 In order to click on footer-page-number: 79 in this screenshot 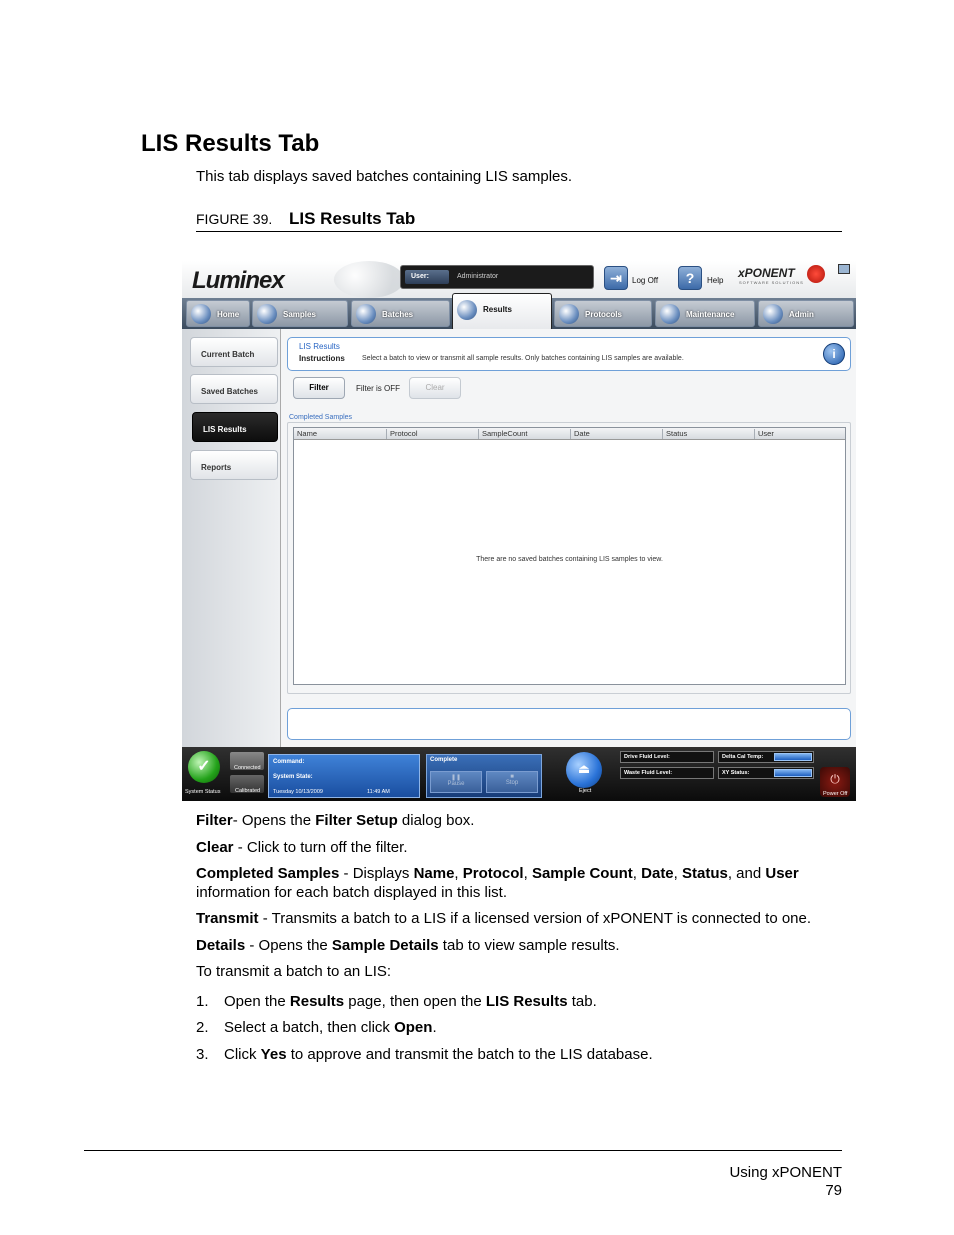, I will do `click(833, 1190)`.